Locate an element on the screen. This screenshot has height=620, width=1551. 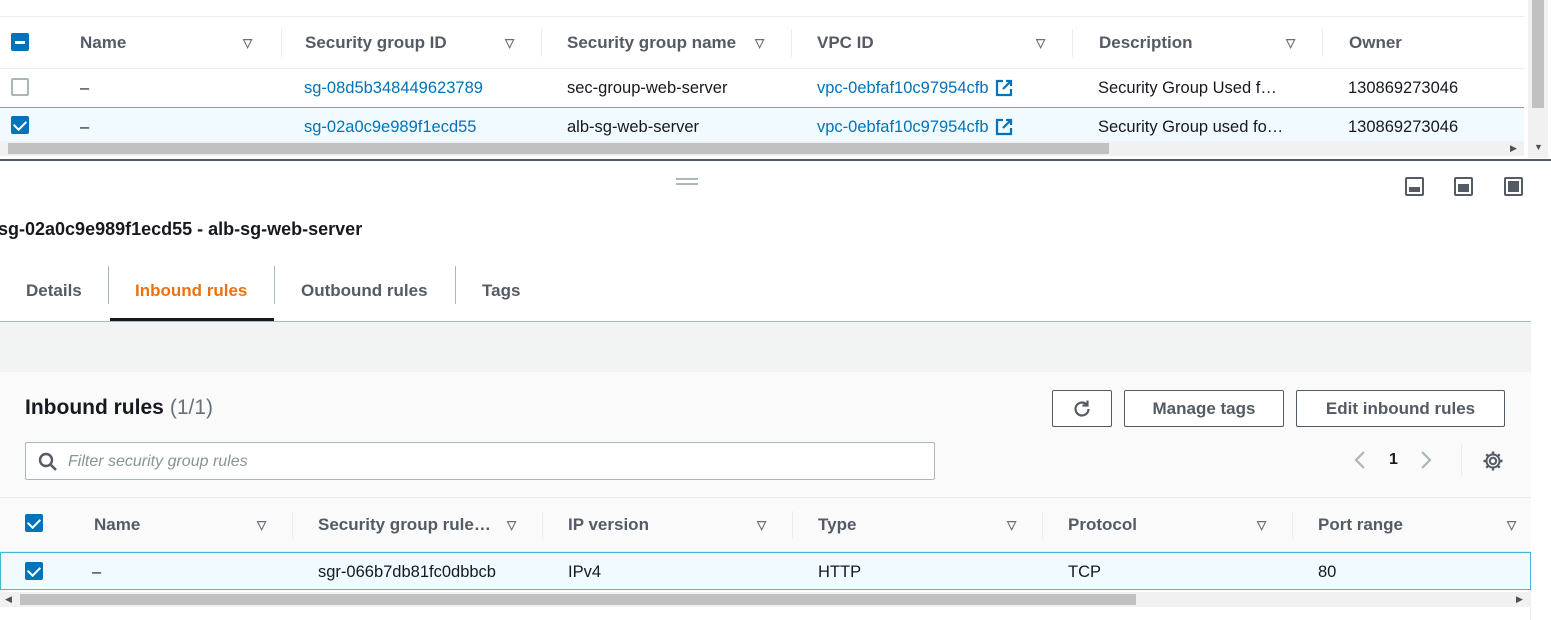
panel-title: sg-02a0c9e989f1ecd55 - alb-sg-web-server is located at coordinates (181, 229).